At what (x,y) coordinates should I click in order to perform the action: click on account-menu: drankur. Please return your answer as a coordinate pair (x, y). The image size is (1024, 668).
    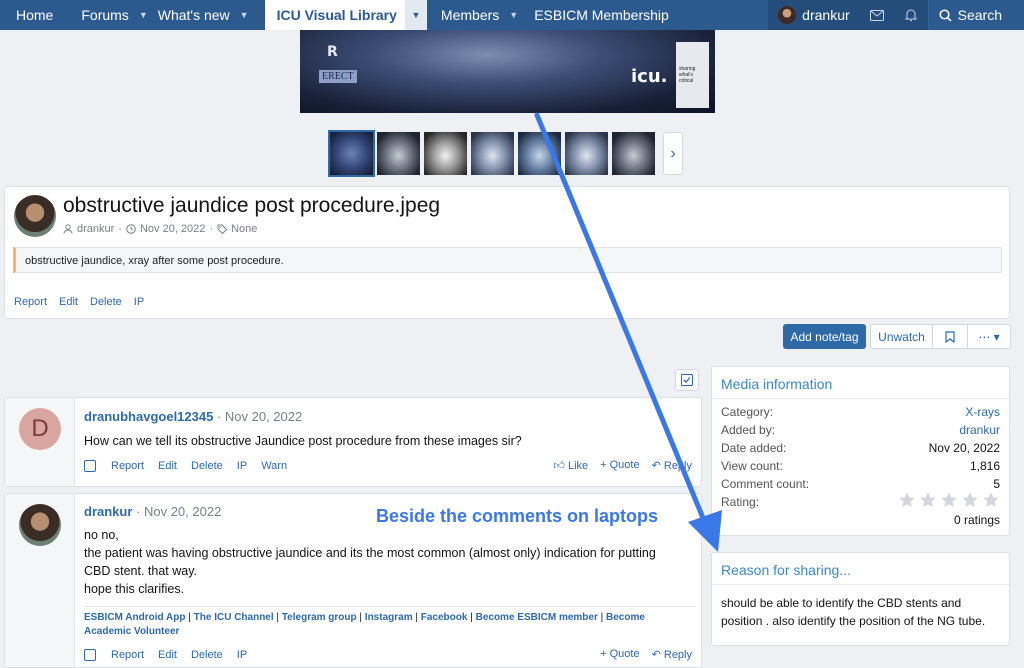
    Looking at the image, I should click on (813, 15).